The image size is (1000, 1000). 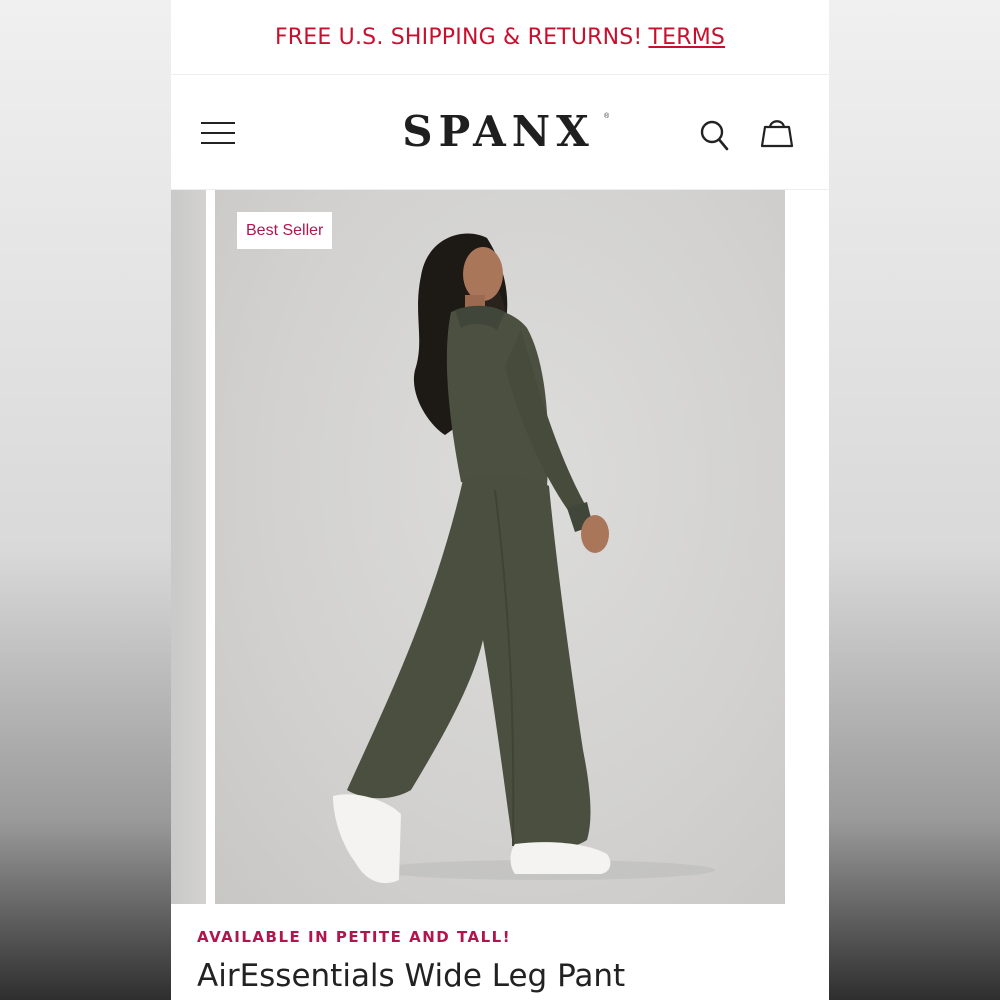 What do you see at coordinates (715, 136) in the screenshot?
I see `search-icon` at bounding box center [715, 136].